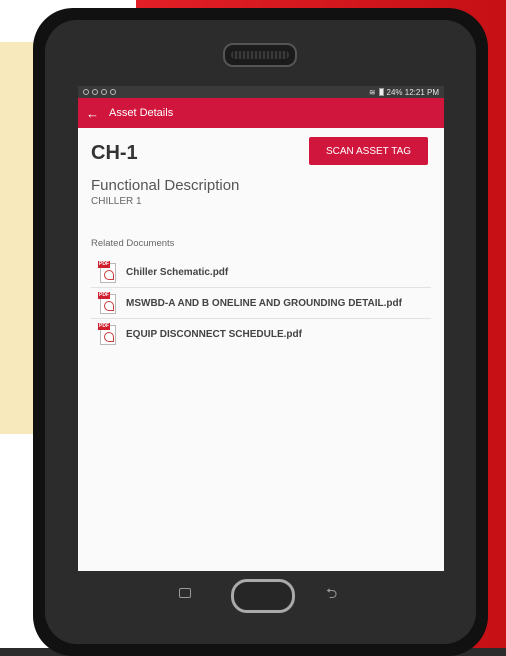 This screenshot has height=656, width=506. What do you see at coordinates (99, 92) in the screenshot?
I see `status-icons-left` at bounding box center [99, 92].